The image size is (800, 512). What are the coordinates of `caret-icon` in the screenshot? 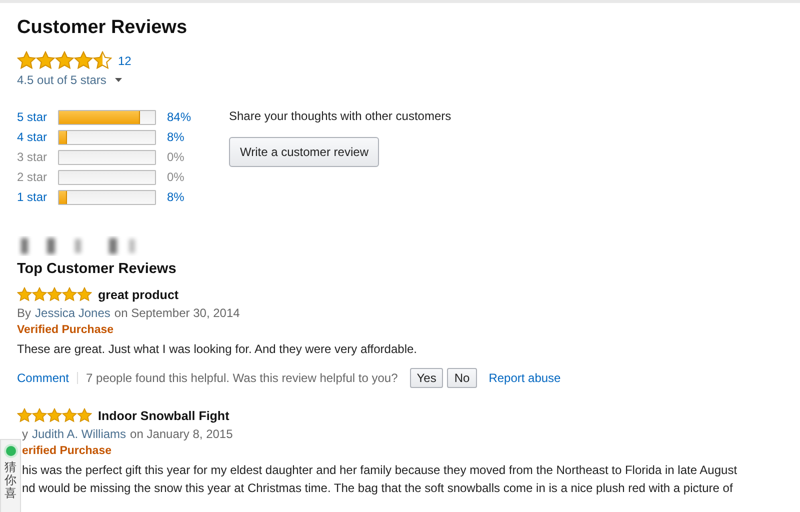 It's located at (118, 80).